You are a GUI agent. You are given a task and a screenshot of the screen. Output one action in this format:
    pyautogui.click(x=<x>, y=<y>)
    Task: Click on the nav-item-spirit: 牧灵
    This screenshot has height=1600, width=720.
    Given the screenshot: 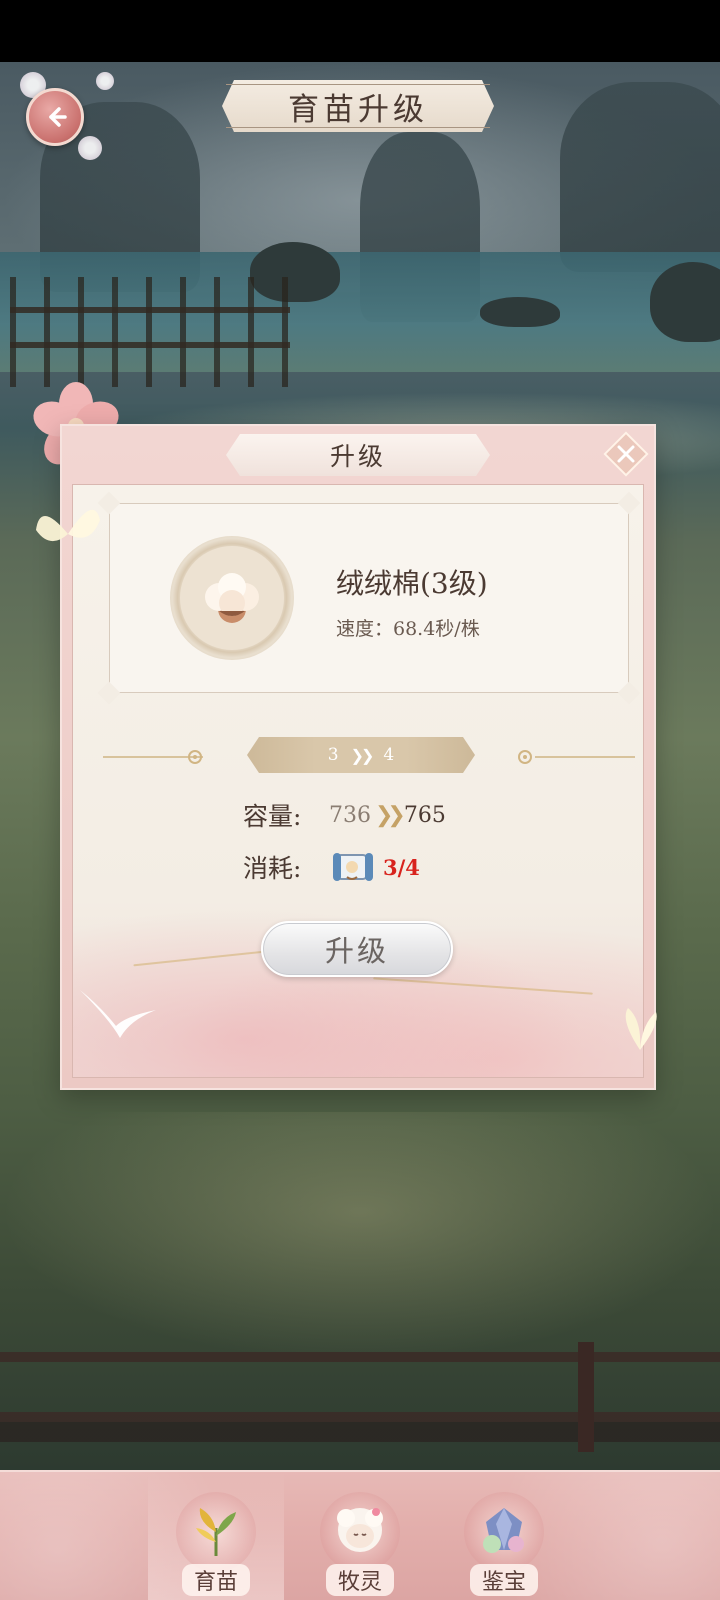 What is the action you would take?
    pyautogui.click(x=360, y=1536)
    